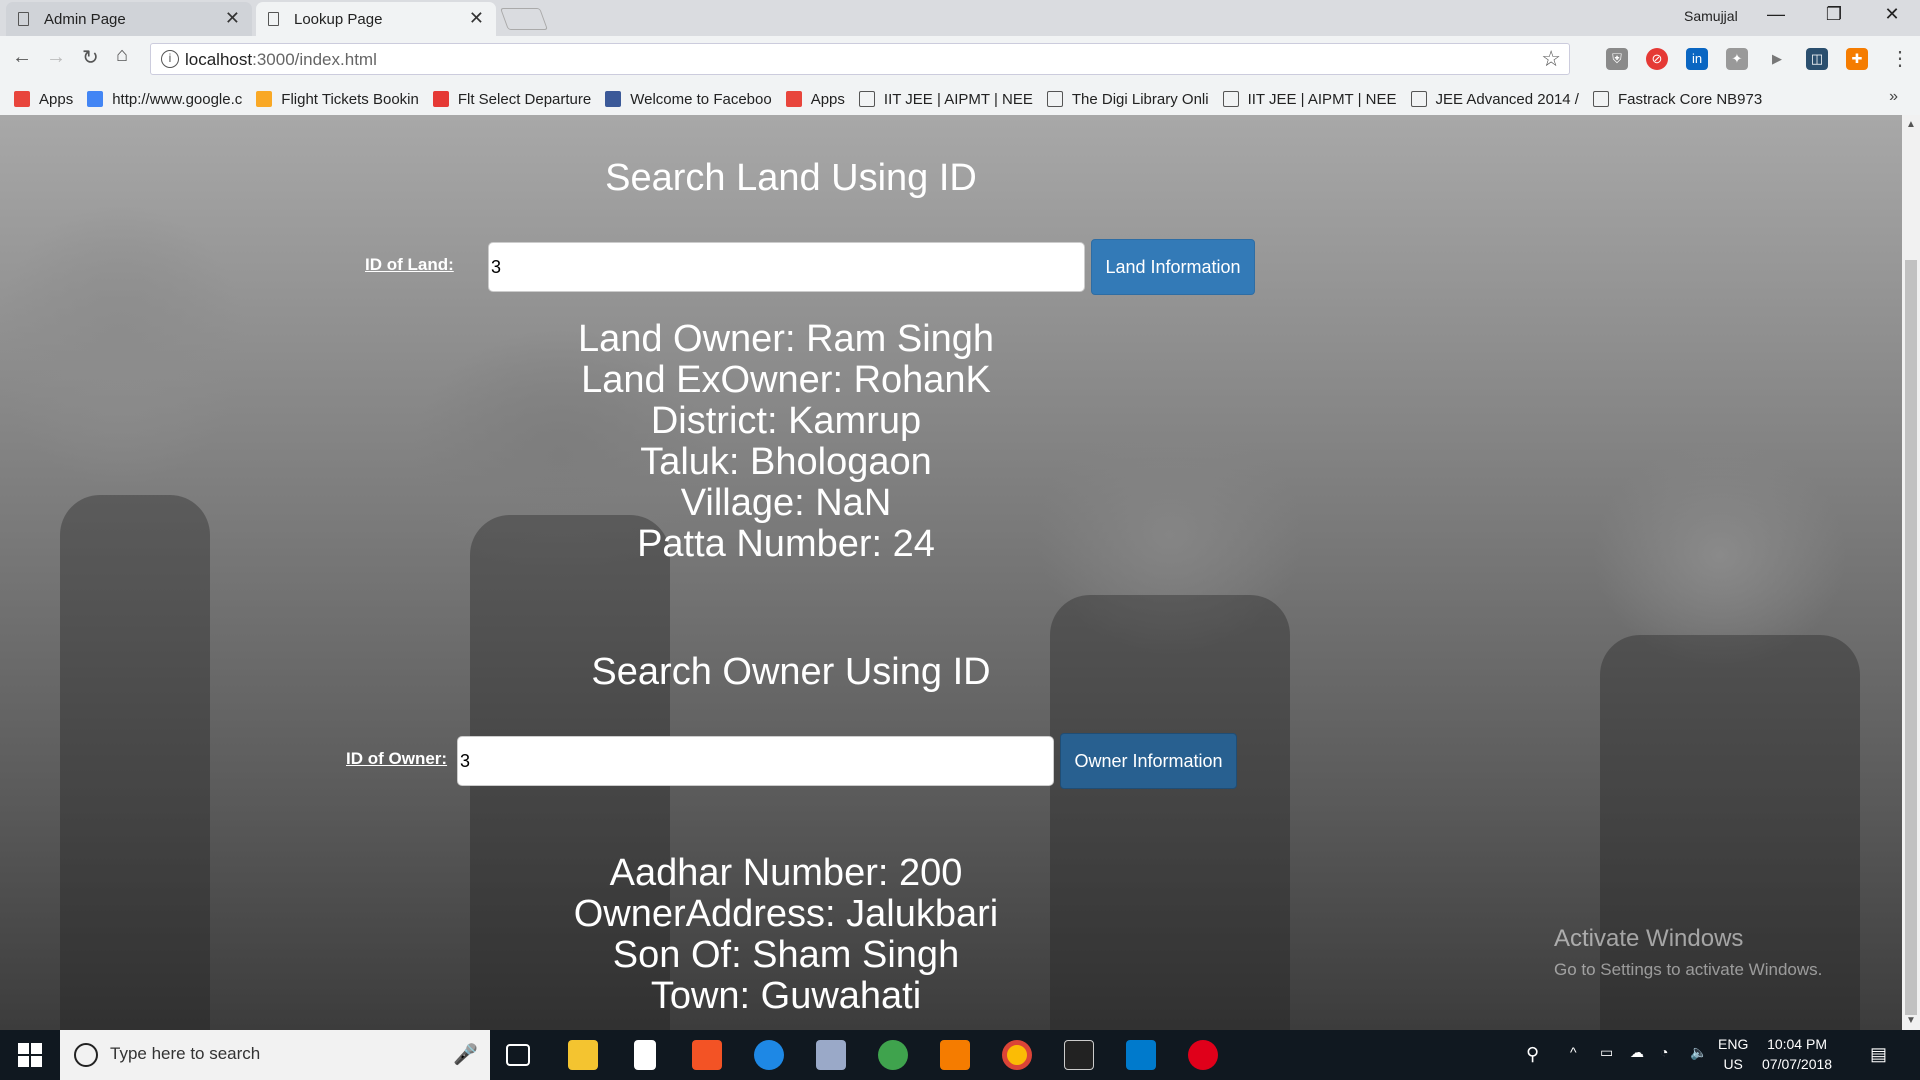 The height and width of the screenshot is (1080, 1920). What do you see at coordinates (1797, 1054) in the screenshot?
I see `clock: 10:04 PM 07/07/2018` at bounding box center [1797, 1054].